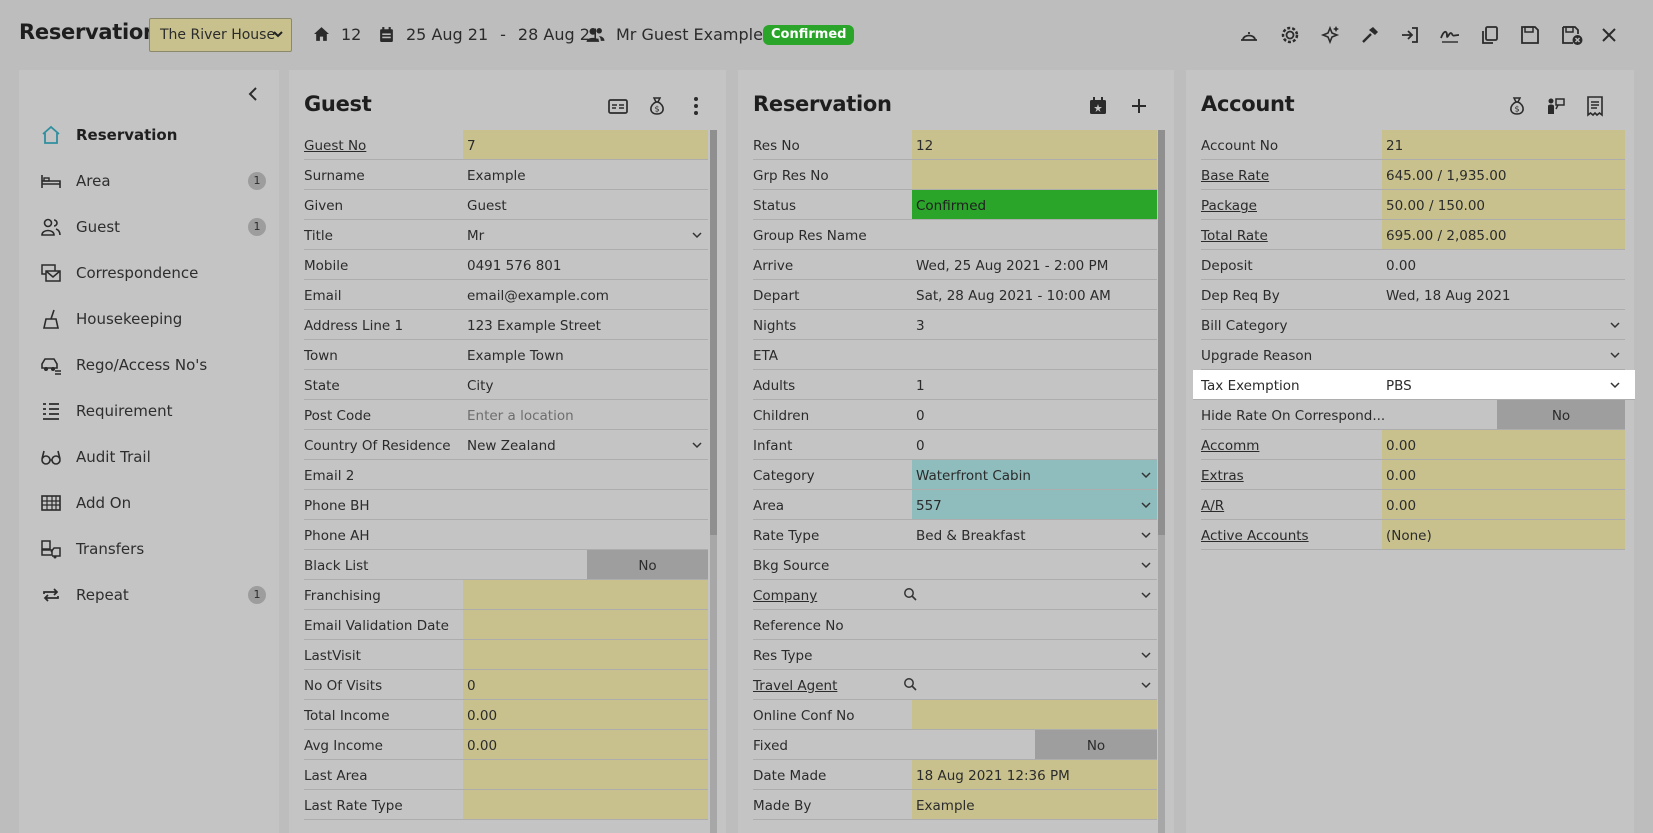 The width and height of the screenshot is (1653, 833). Describe the element at coordinates (585, 234) in the screenshot. I see `field-value: Mr` at that location.